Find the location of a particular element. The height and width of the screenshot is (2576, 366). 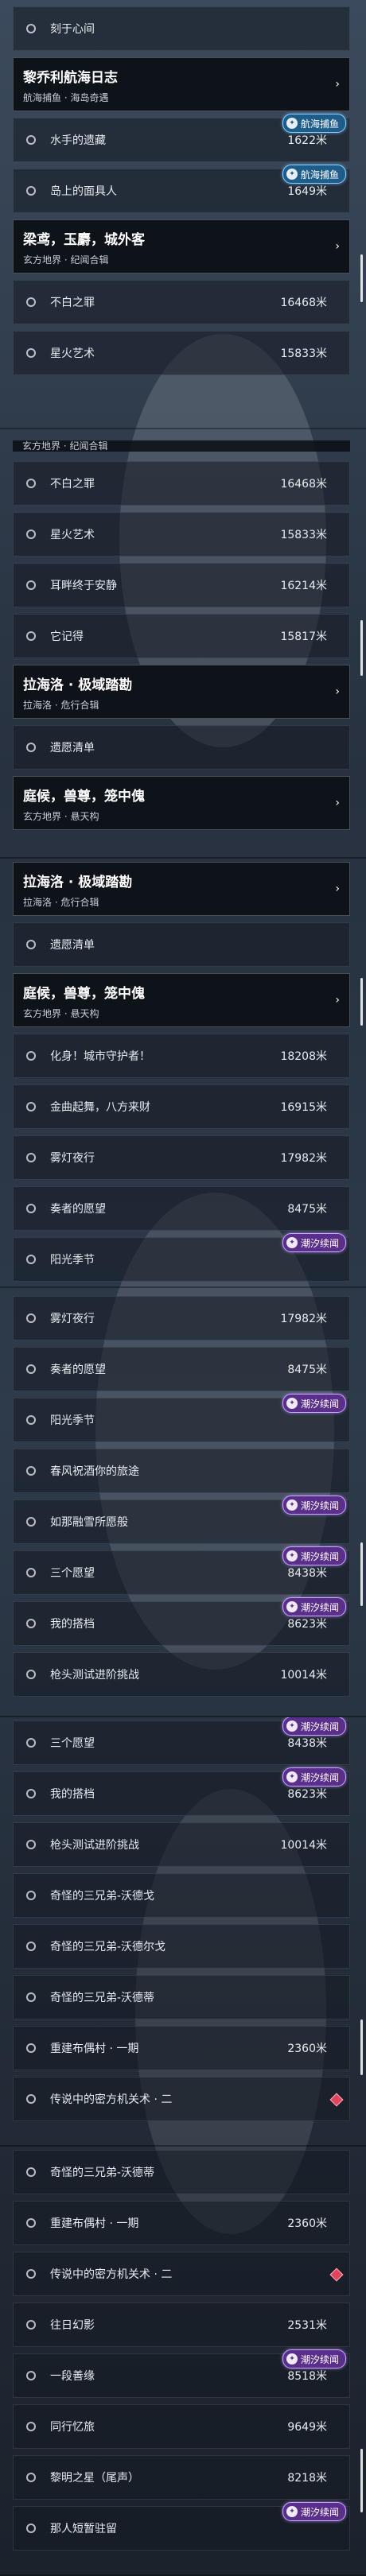

quest-distance: 1622米 is located at coordinates (307, 141).